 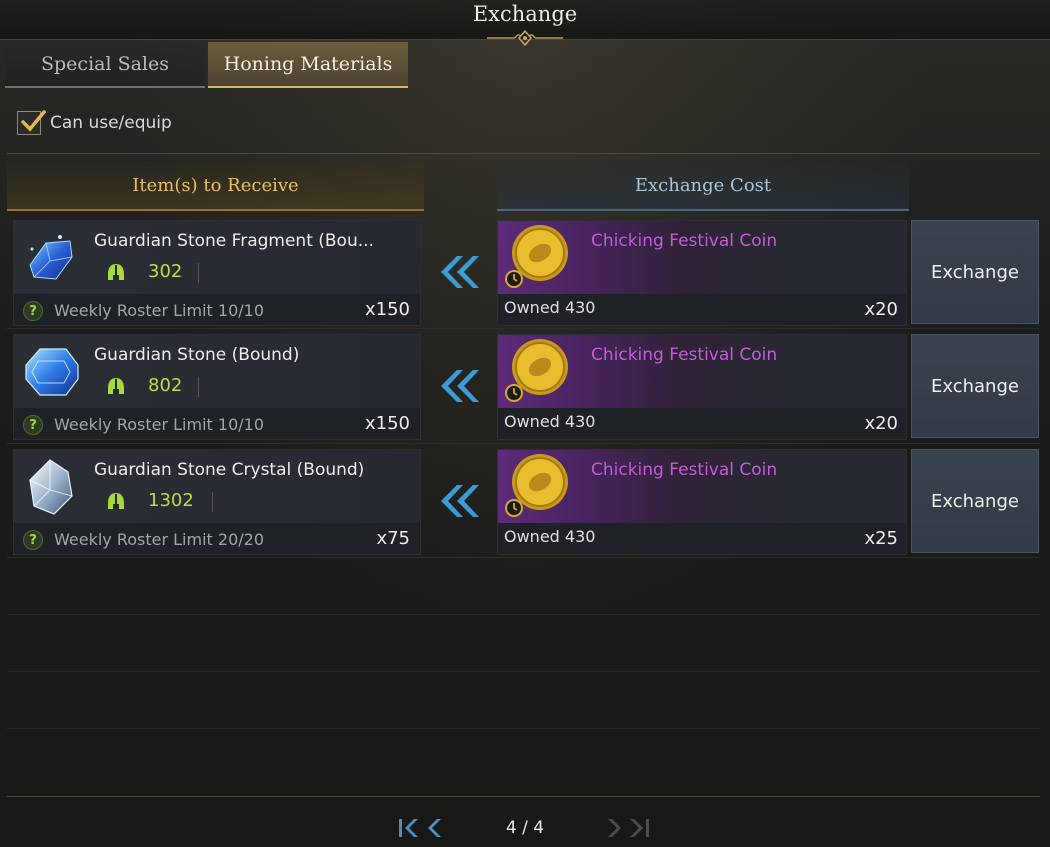 I want to click on blue-fragment-icon, so click(x=51, y=257).